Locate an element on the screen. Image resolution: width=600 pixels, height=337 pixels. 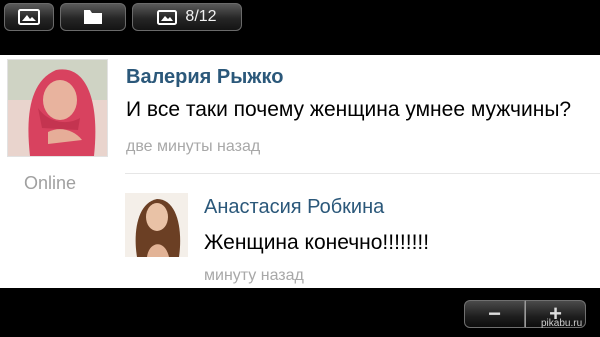
post-timestamp: две минуты назад is located at coordinates (193, 147).